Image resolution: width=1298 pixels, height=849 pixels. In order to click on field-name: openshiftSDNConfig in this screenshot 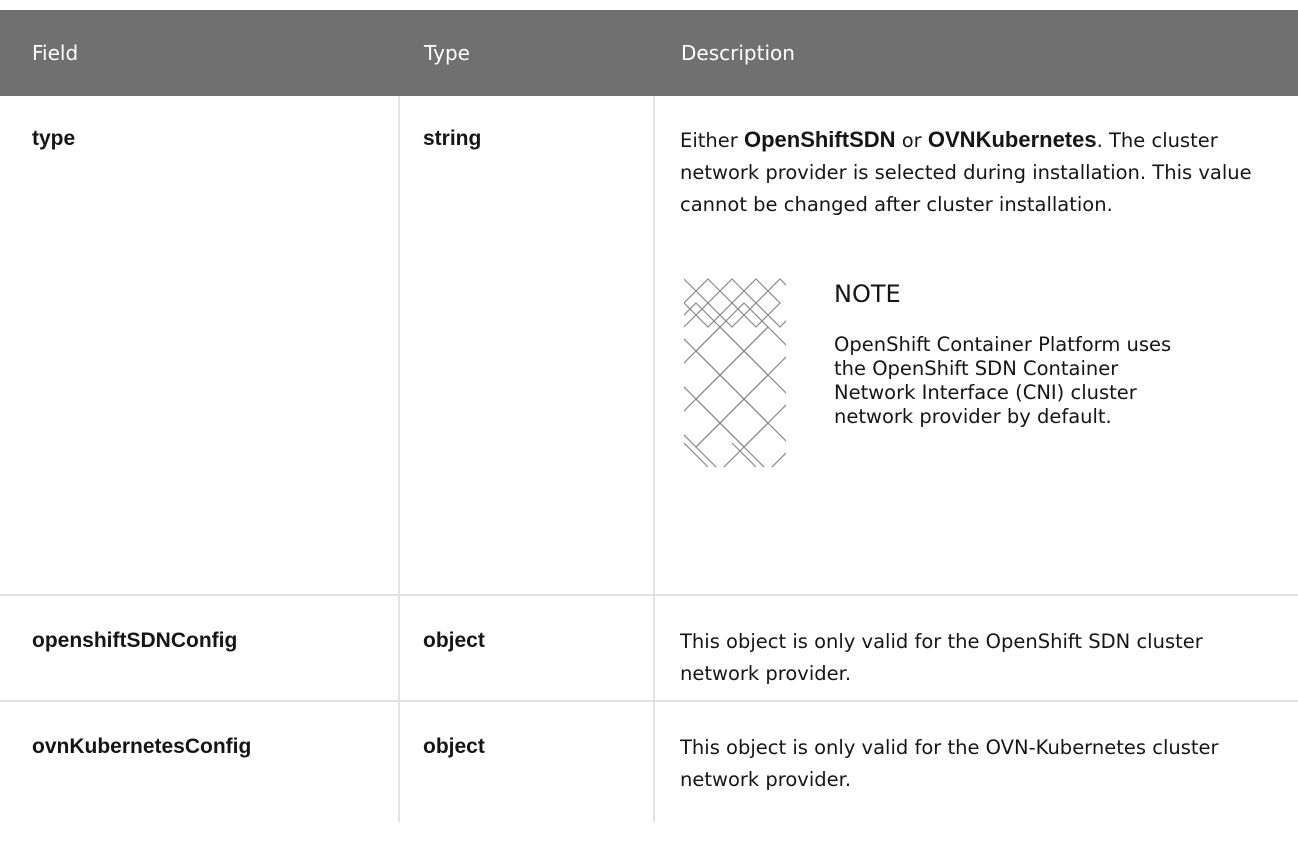, I will do `click(200, 648)`.